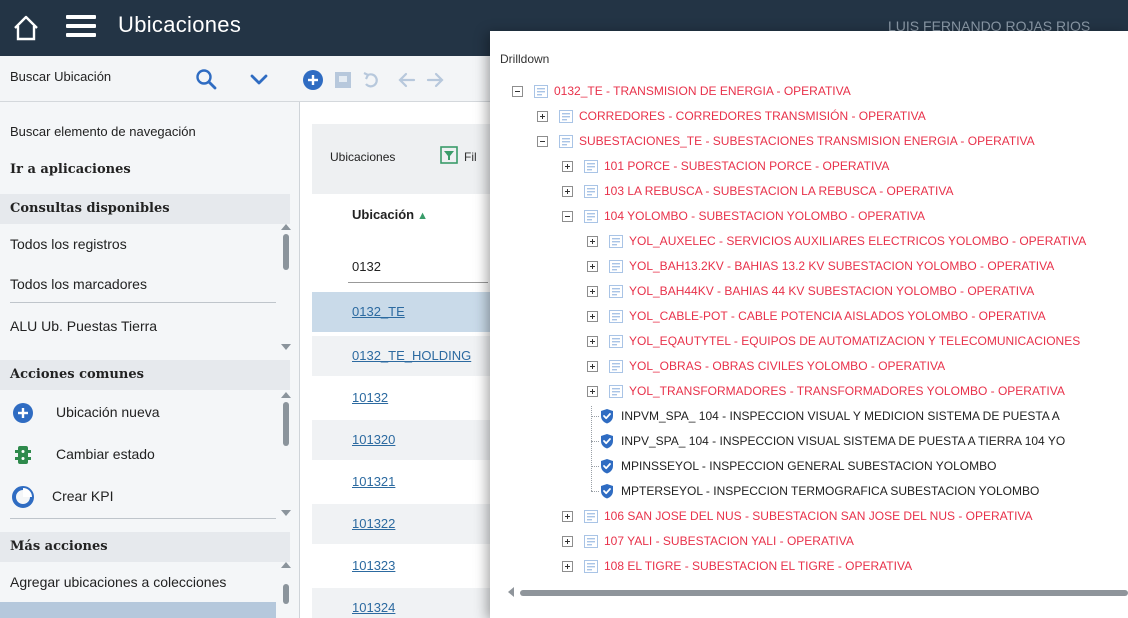 The width and height of the screenshot is (1128, 618). Describe the element at coordinates (83, 326) in the screenshot. I see `query-item-alu-puestas-tierra: ALU Ub. Puestas Tierra` at that location.